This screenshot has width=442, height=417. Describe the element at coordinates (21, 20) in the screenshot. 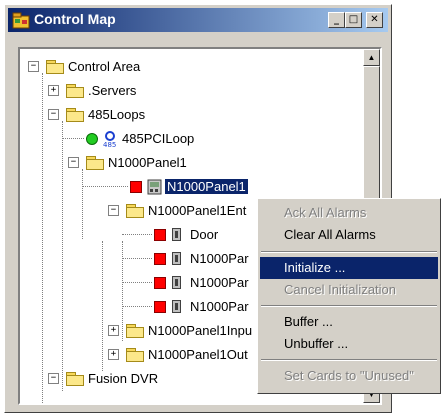

I see `control-map-icon` at that location.